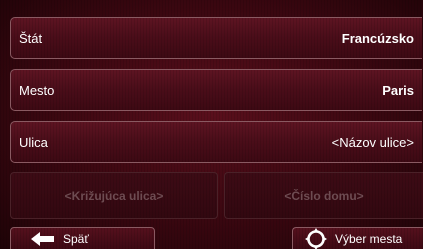 The width and height of the screenshot is (423, 249). Describe the element at coordinates (76, 239) in the screenshot. I see `back-label: Späť` at that location.